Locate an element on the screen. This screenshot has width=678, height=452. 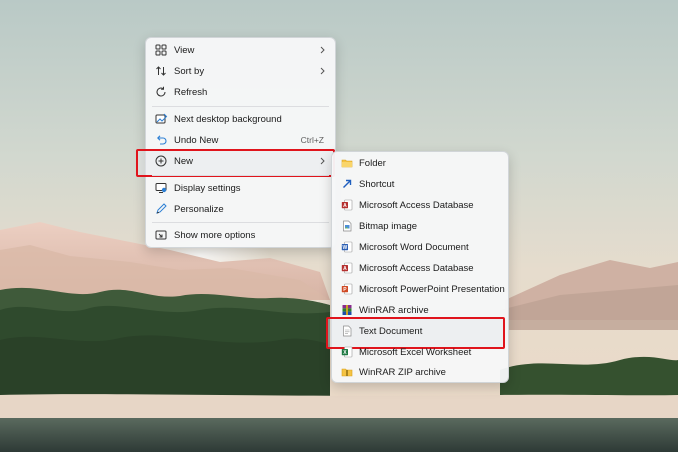
menu-item-new: New is located at coordinates (244, 161).